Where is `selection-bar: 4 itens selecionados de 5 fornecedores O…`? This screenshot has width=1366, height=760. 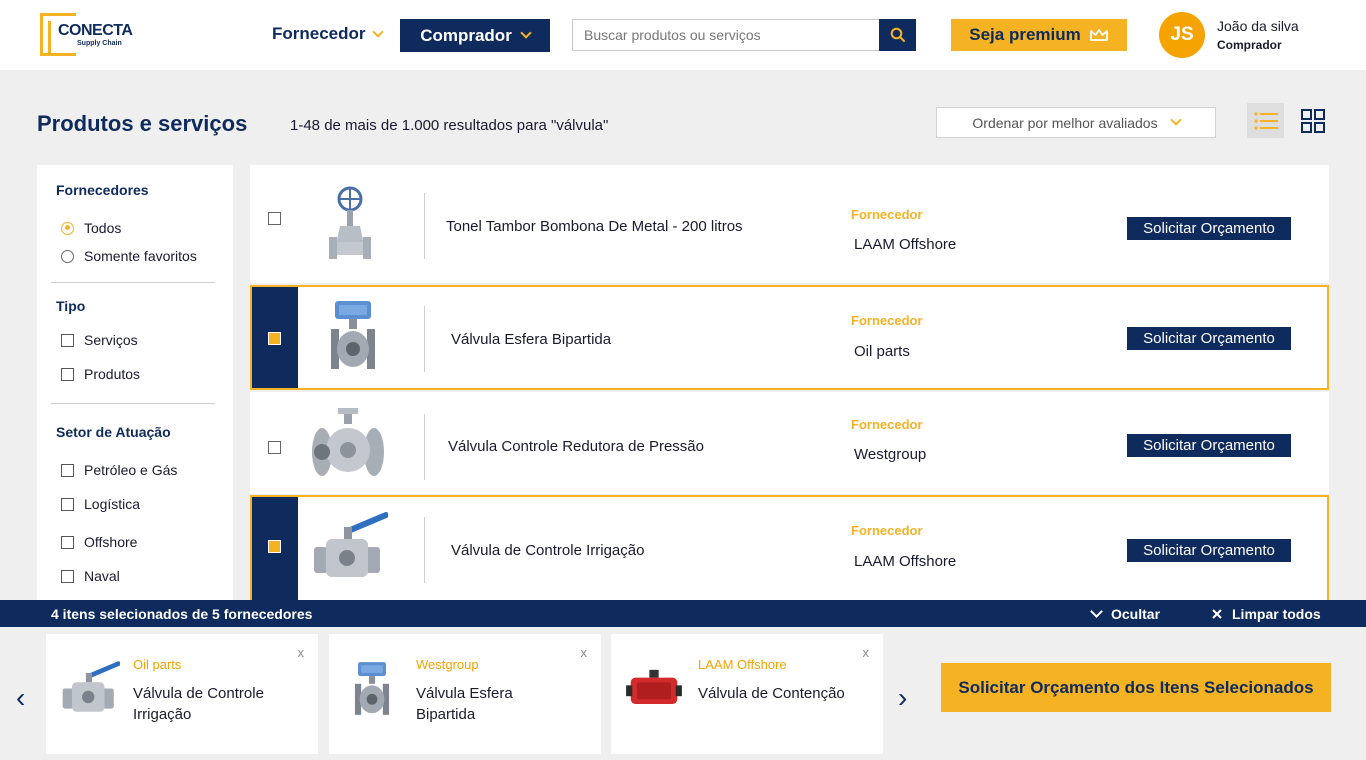 selection-bar: 4 itens selecionados de 5 fornecedores O… is located at coordinates (683, 613).